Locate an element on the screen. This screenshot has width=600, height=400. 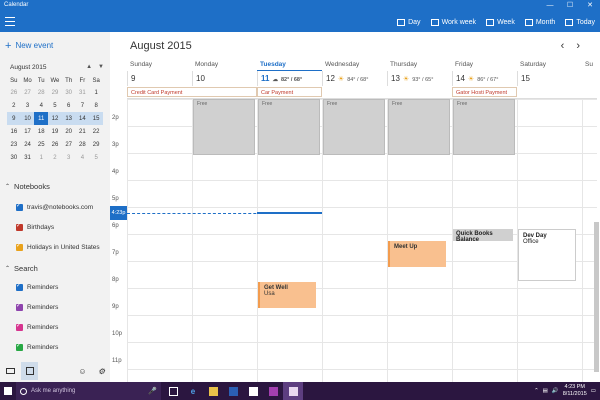
all-day-event: Car Payment is located at coordinates (289, 92).